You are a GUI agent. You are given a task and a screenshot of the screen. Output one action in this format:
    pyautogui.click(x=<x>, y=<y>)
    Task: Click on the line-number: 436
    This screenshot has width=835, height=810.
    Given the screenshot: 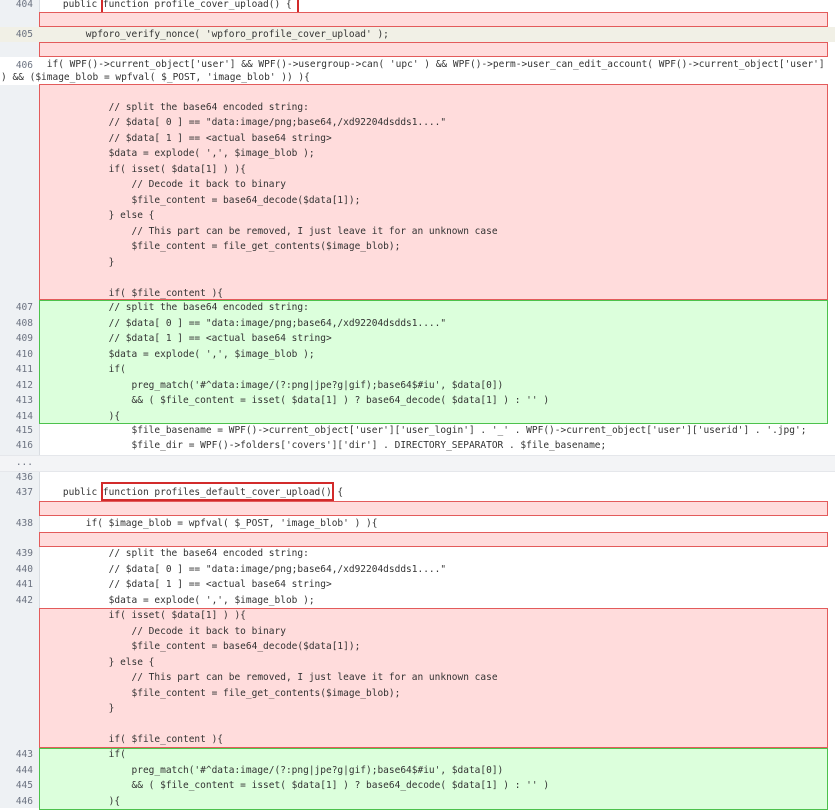 What is the action you would take?
    pyautogui.click(x=24, y=477)
    